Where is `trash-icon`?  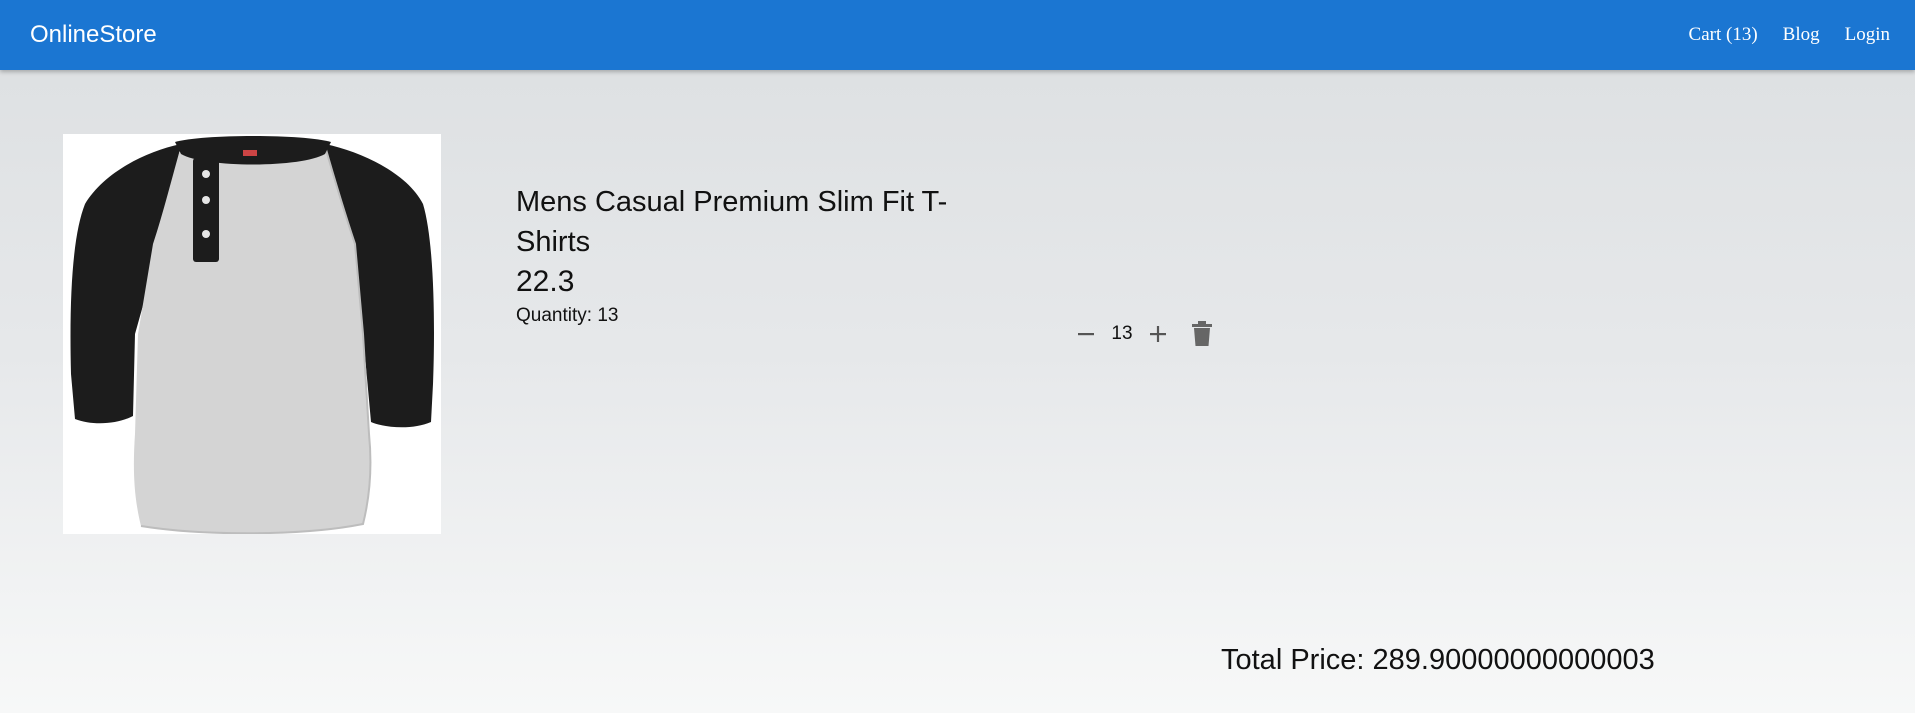
trash-icon is located at coordinates (1202, 333).